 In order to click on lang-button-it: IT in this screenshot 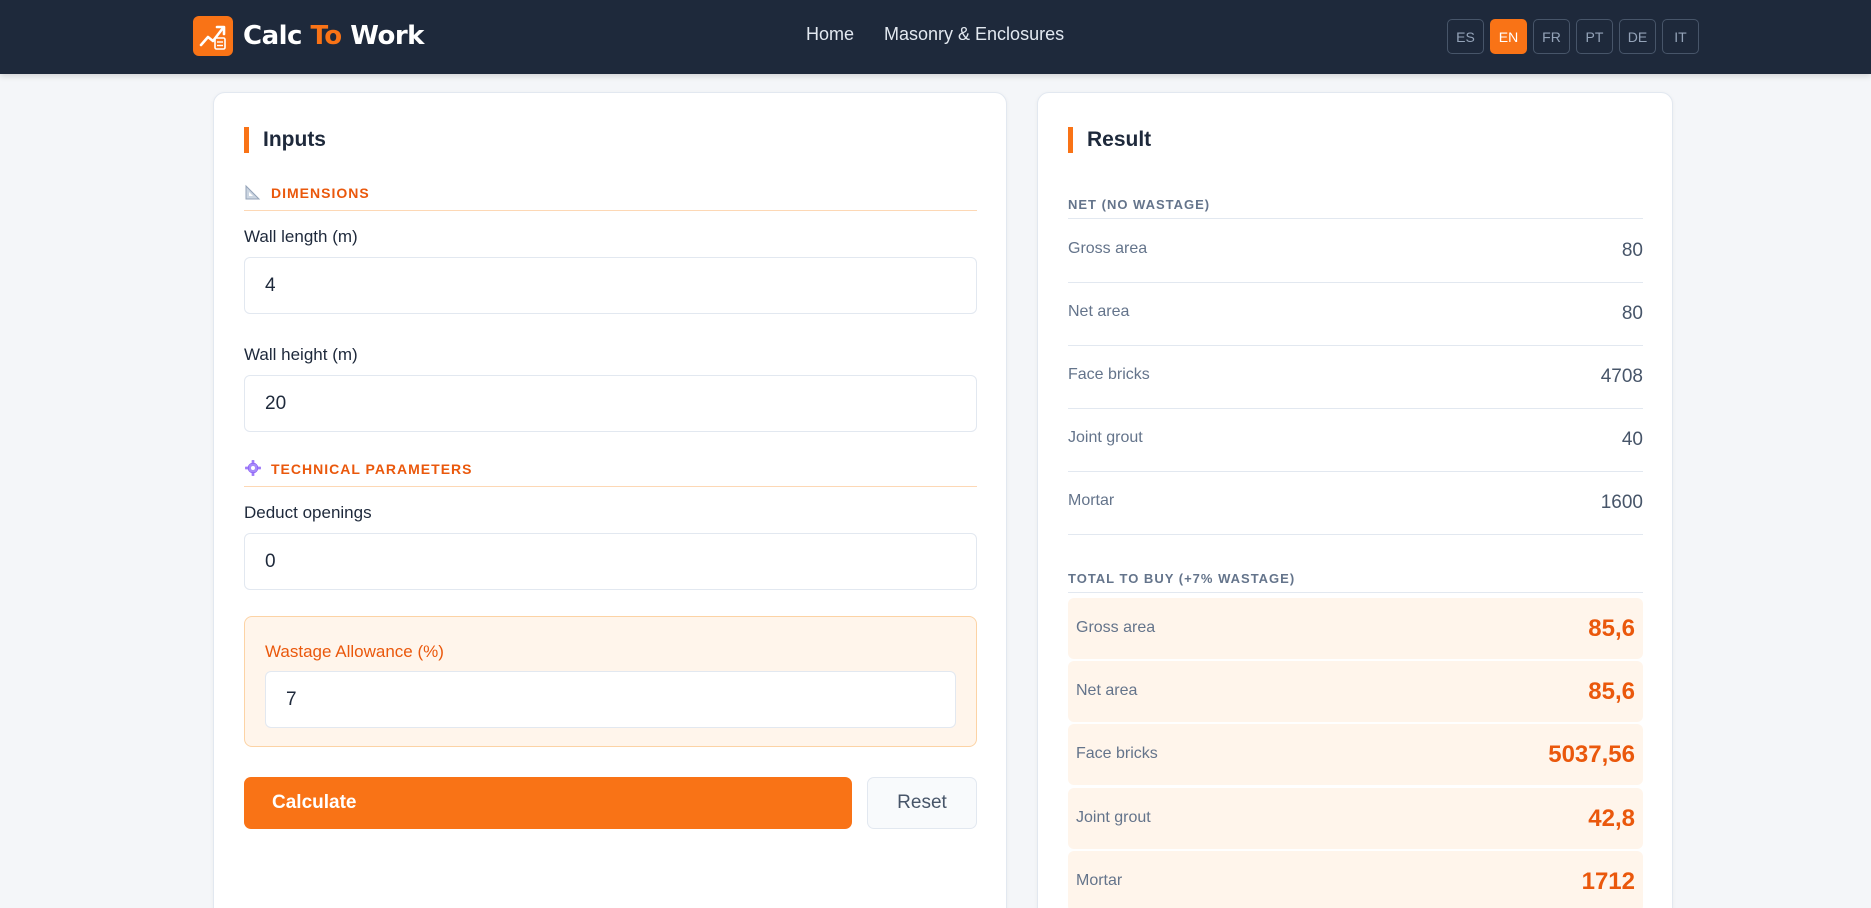, I will do `click(1680, 36)`.